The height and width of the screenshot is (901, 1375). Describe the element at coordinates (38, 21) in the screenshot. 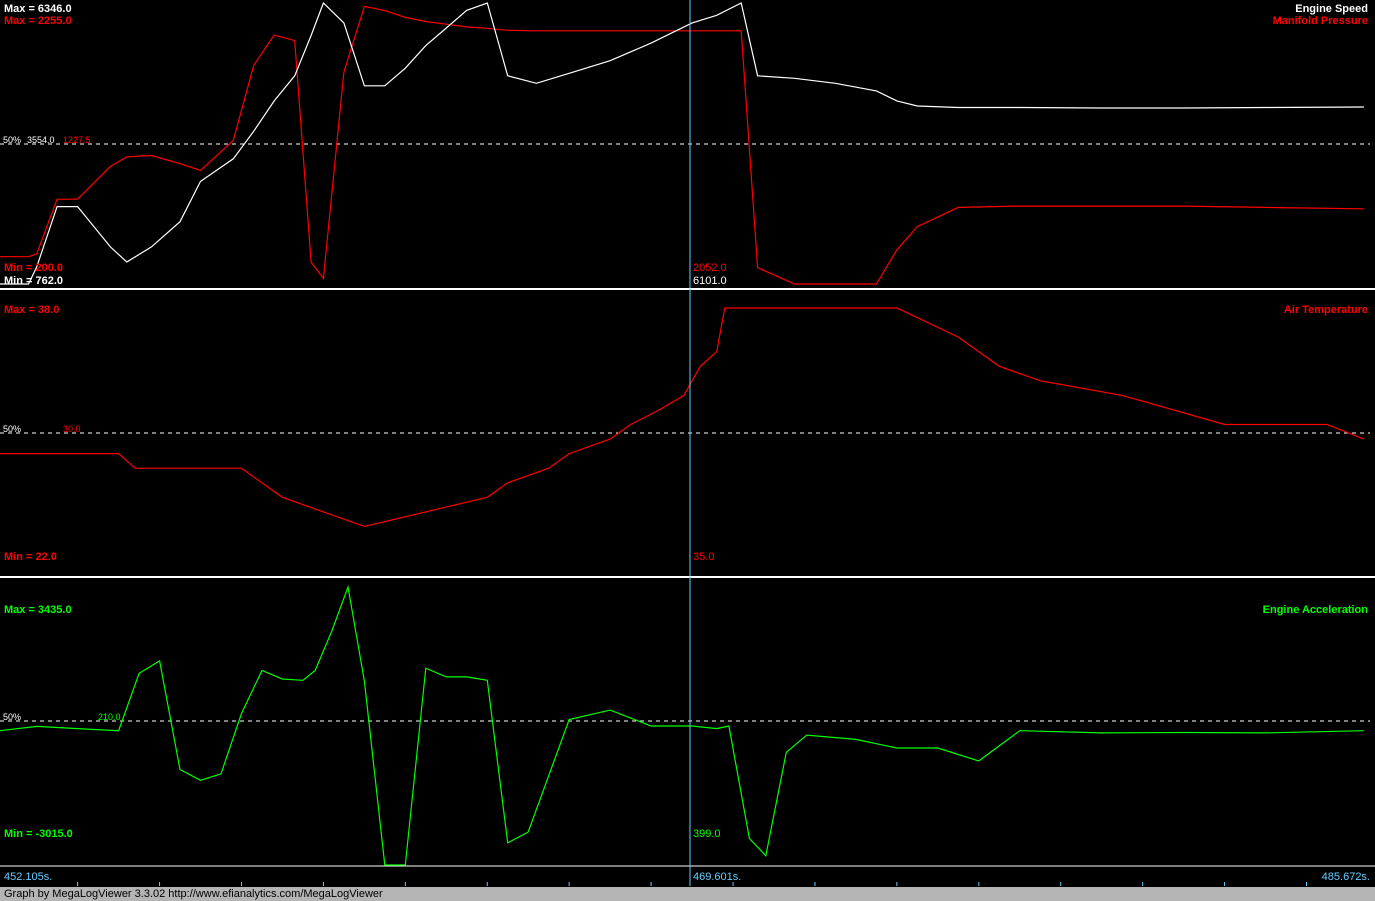

I see `manifold-pressure-max-label: Max = 2255.0` at that location.